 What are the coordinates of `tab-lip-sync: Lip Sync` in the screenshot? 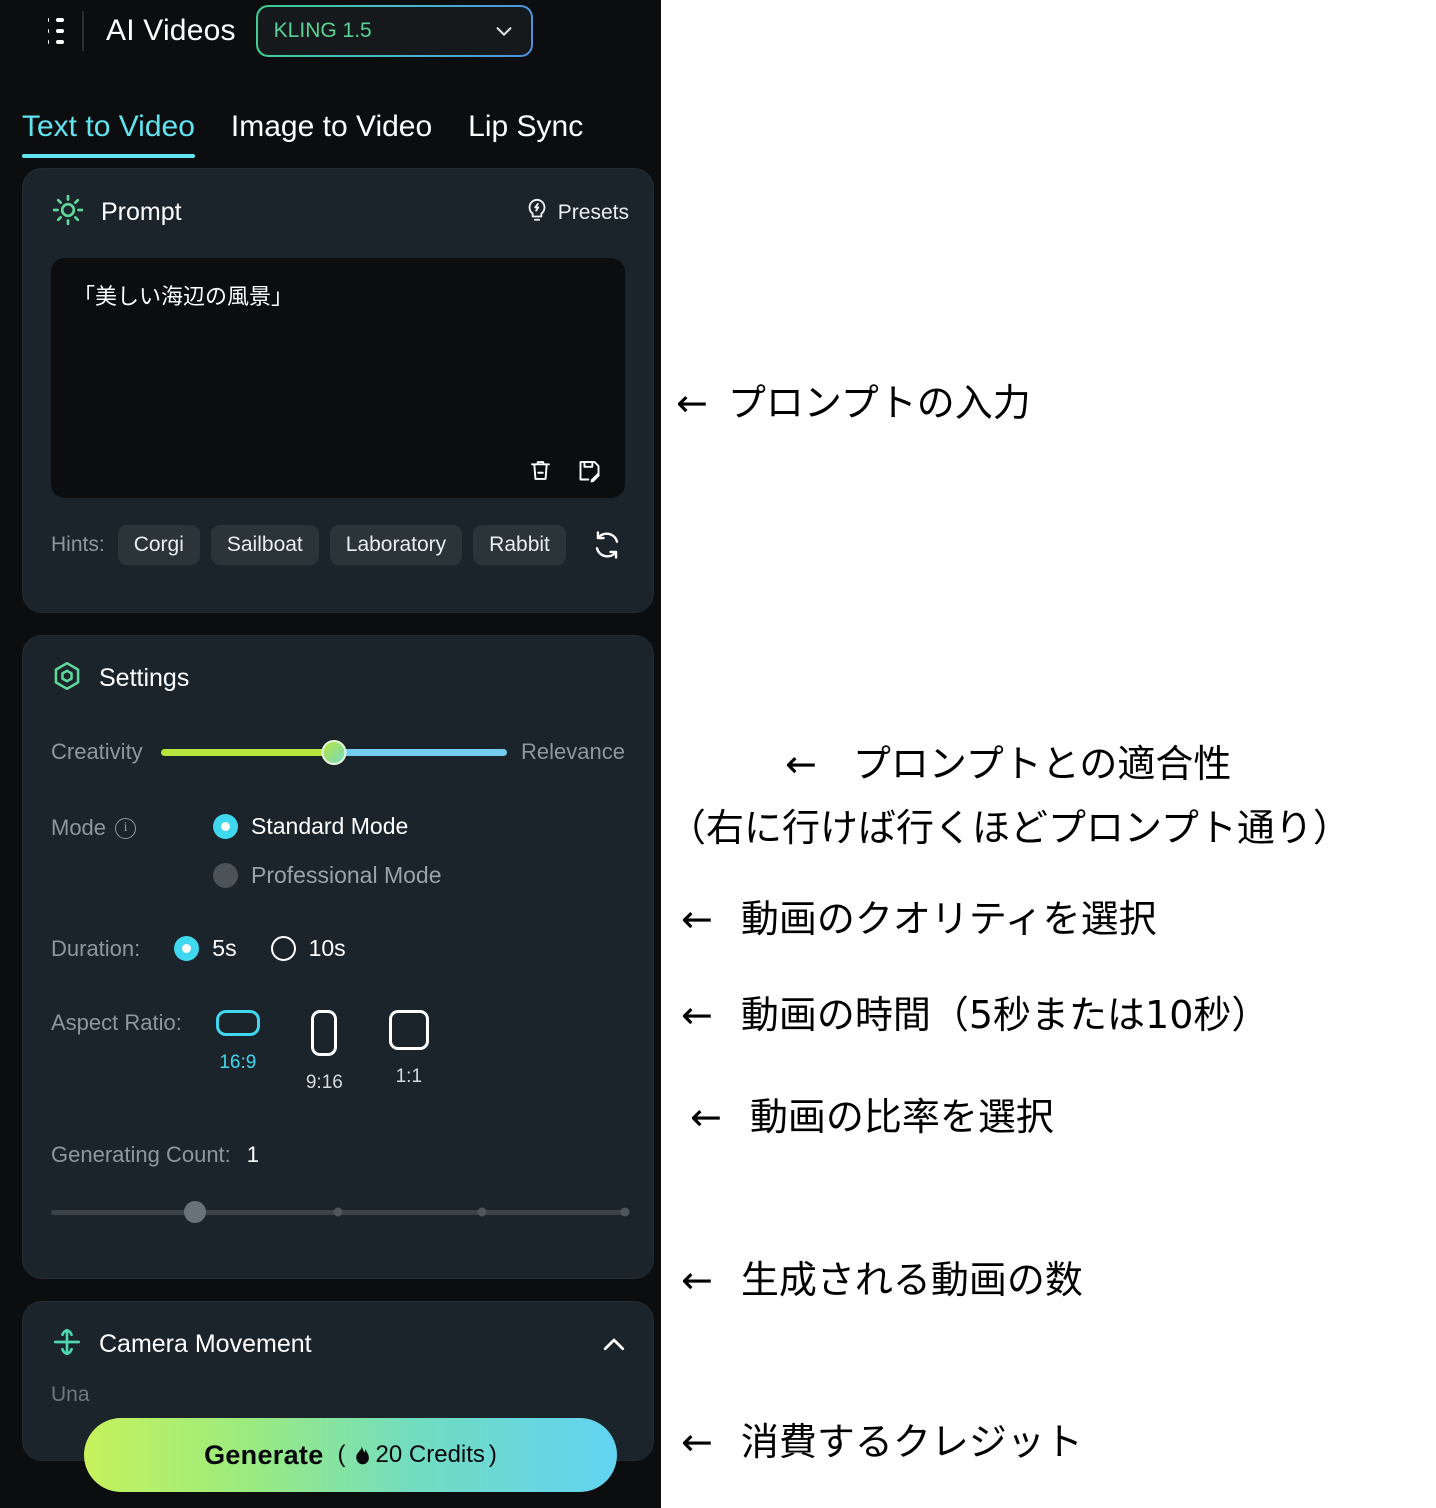 It's located at (525, 134).